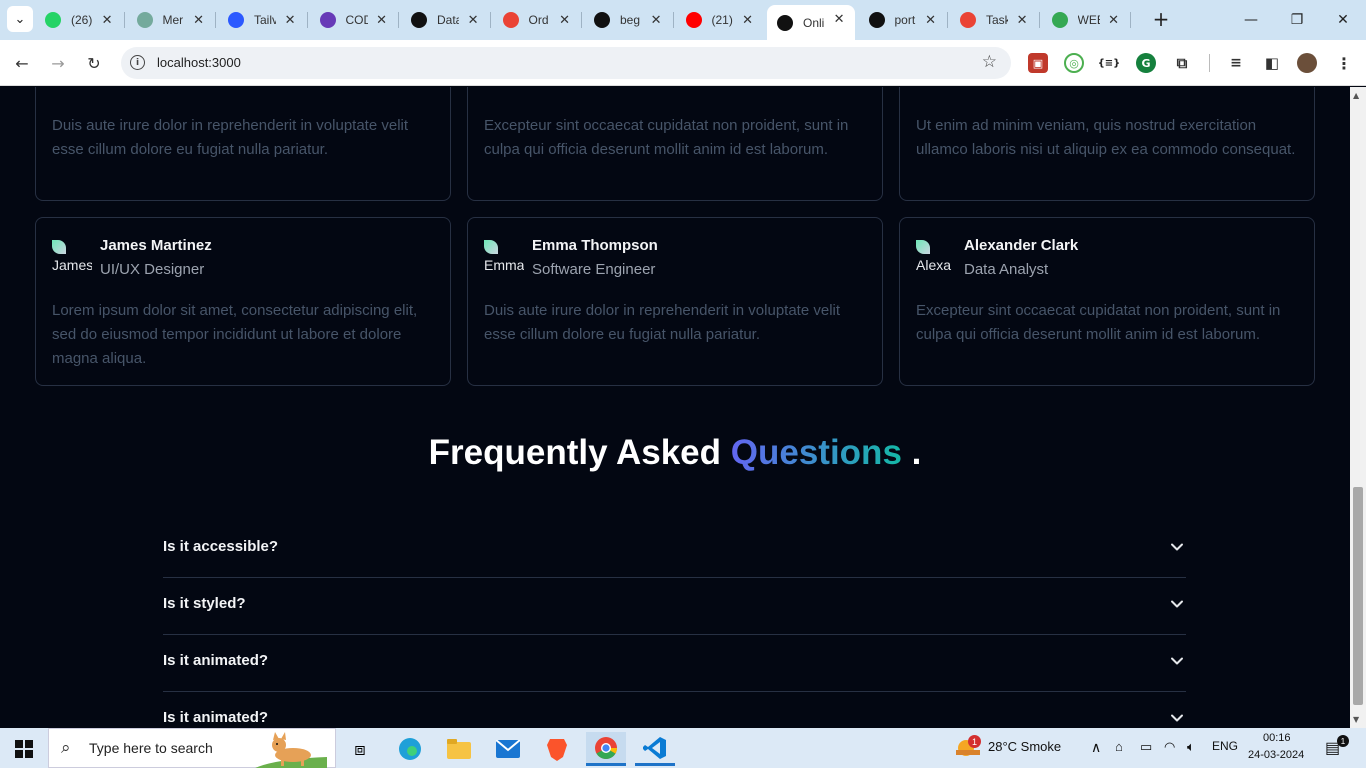  Describe the element at coordinates (459, 749) in the screenshot. I see `file-explorer-icon` at that location.